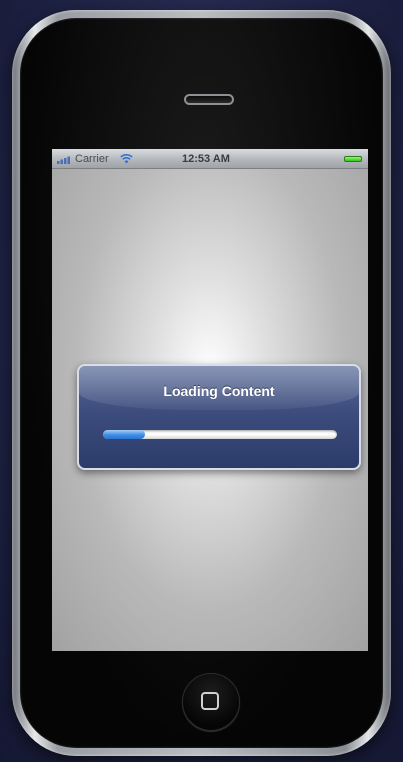 The image size is (403, 762). Describe the element at coordinates (209, 99) in the screenshot. I see `earpiece-speaker` at that location.